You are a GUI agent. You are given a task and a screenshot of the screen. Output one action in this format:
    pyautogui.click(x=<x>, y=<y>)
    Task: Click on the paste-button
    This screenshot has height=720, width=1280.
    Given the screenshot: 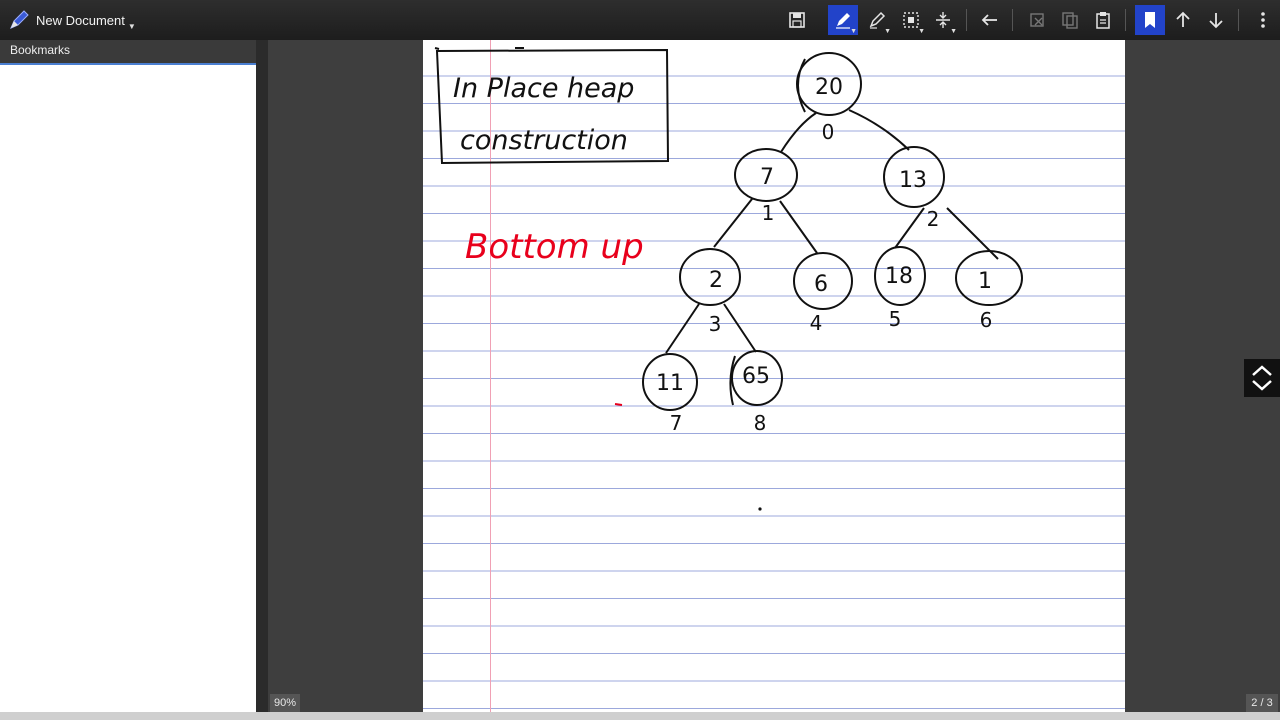 What is the action you would take?
    pyautogui.click(x=1103, y=20)
    